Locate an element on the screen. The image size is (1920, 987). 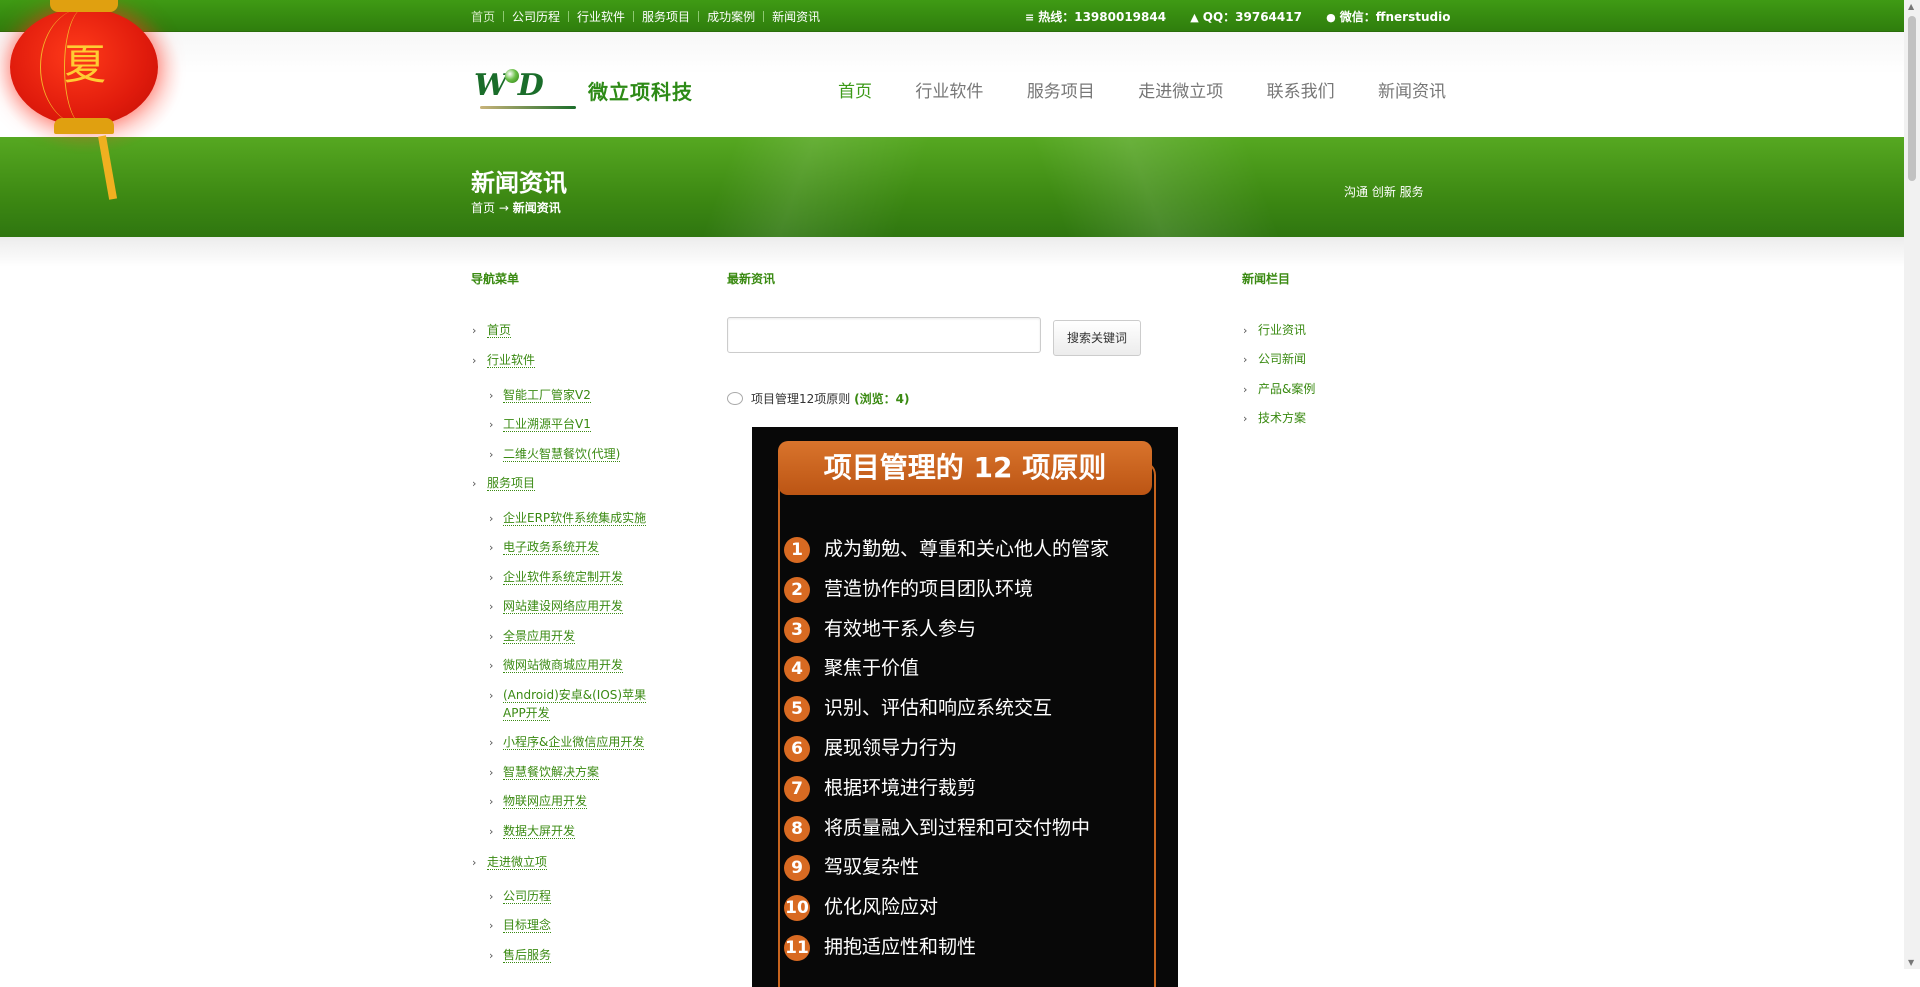
top-nav-cases: 成功案例 is located at coordinates (731, 16).